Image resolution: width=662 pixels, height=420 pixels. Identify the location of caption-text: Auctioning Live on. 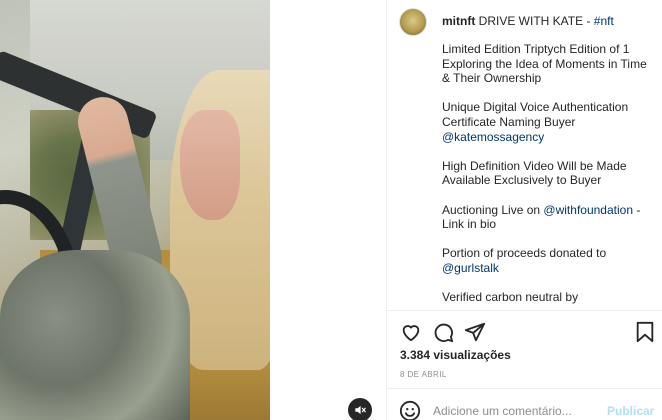
(491, 209).